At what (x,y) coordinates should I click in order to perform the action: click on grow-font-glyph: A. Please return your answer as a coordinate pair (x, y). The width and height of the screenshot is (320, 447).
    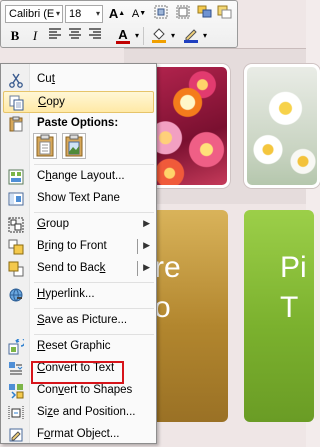
    Looking at the image, I should click on (113, 13).